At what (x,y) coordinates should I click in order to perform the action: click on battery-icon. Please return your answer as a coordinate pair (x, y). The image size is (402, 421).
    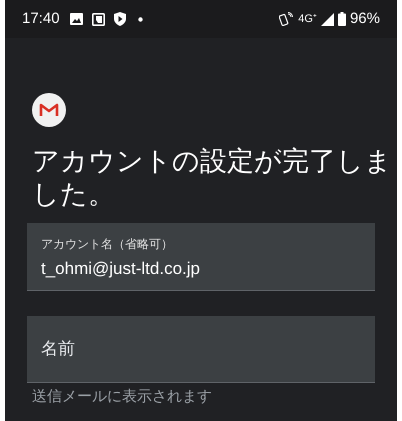
    Looking at the image, I should click on (342, 19).